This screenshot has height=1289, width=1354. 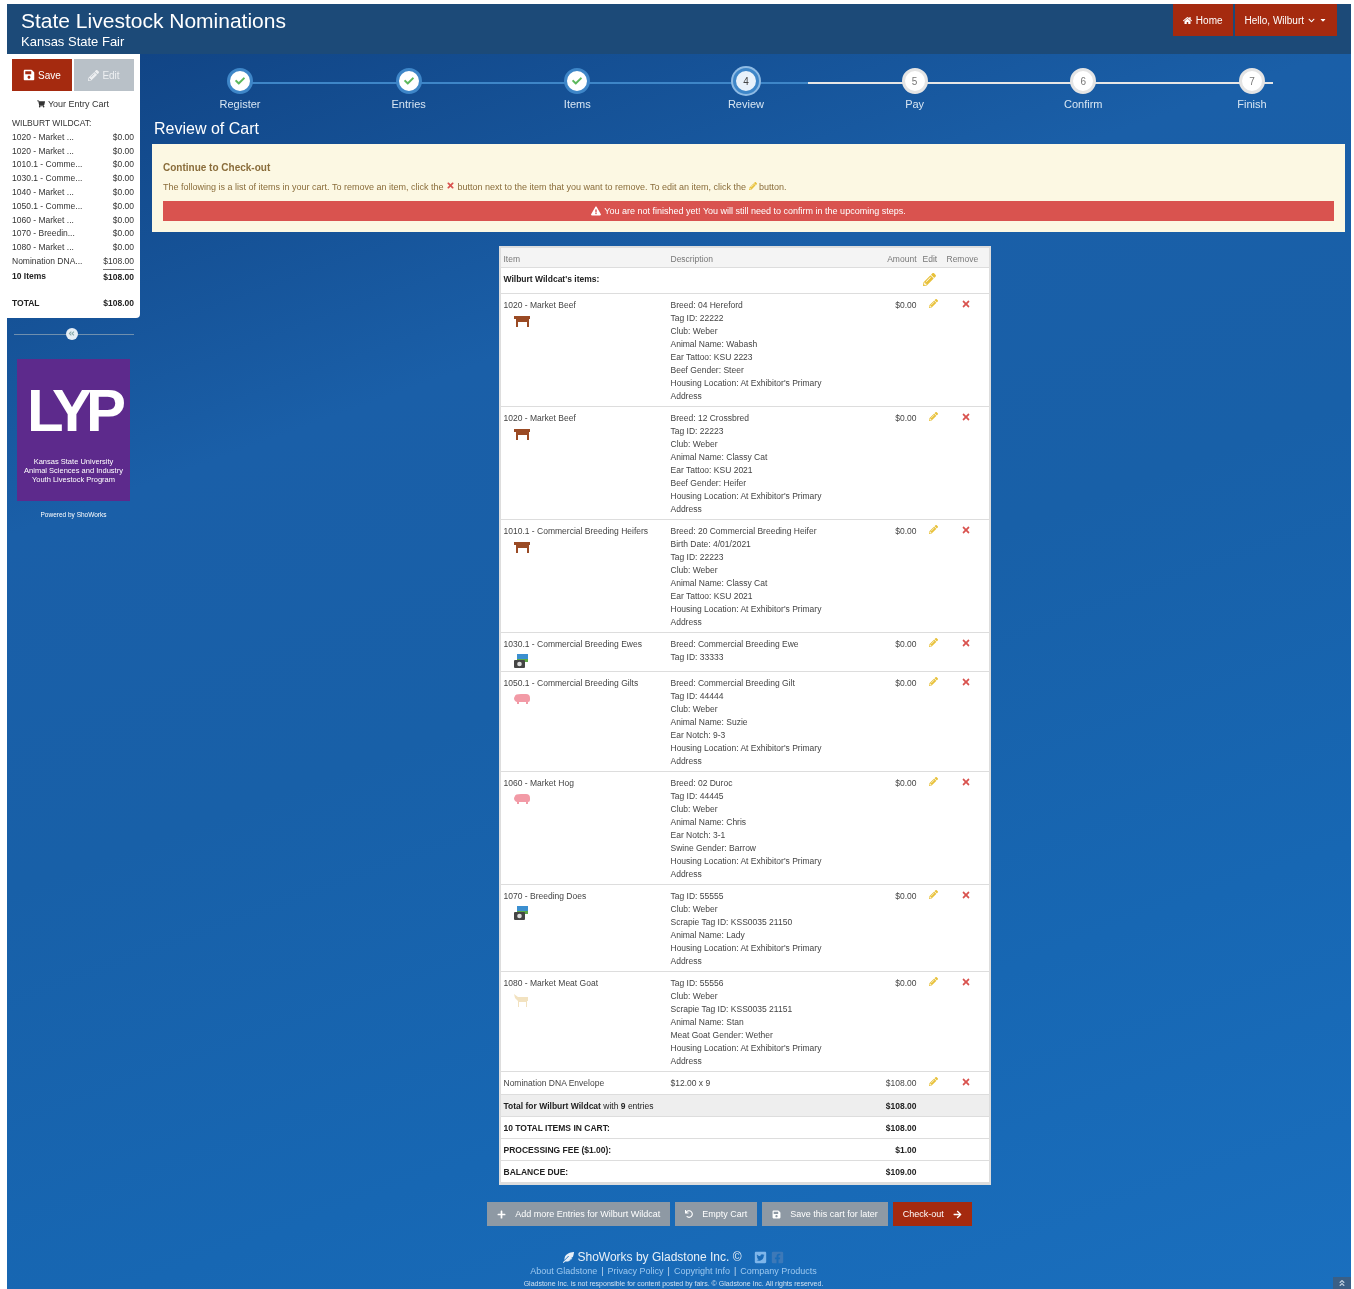 I want to click on action-button: Empty Cart, so click(x=716, y=1214).